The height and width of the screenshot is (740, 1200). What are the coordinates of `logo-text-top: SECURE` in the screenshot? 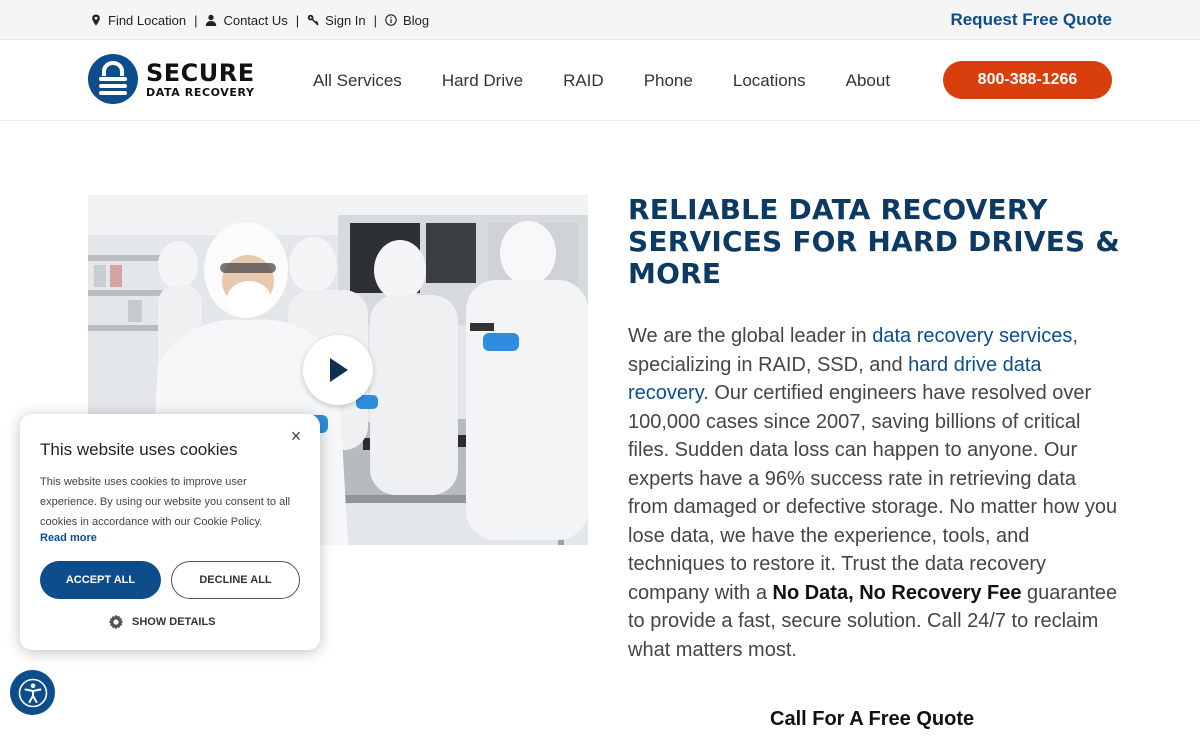 It's located at (200, 72).